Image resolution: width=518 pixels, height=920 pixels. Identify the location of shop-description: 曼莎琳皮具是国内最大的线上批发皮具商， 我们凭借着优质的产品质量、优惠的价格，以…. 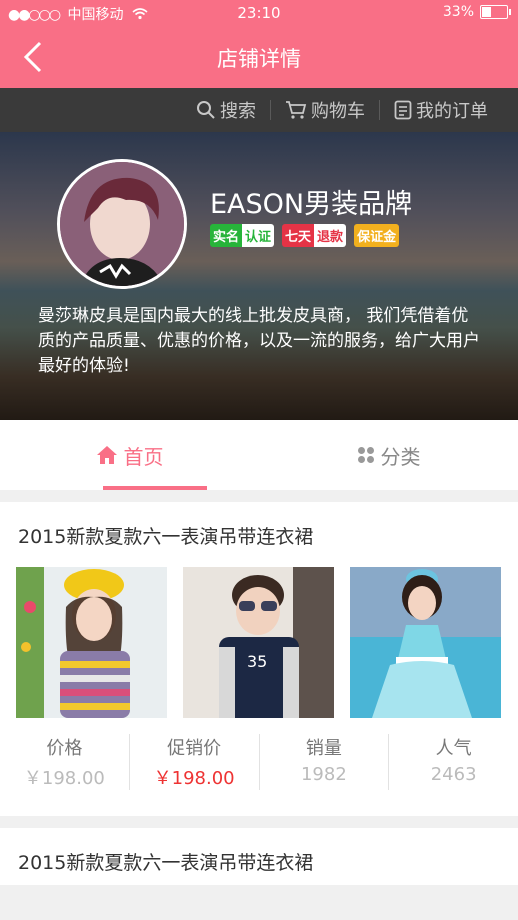
(259, 341).